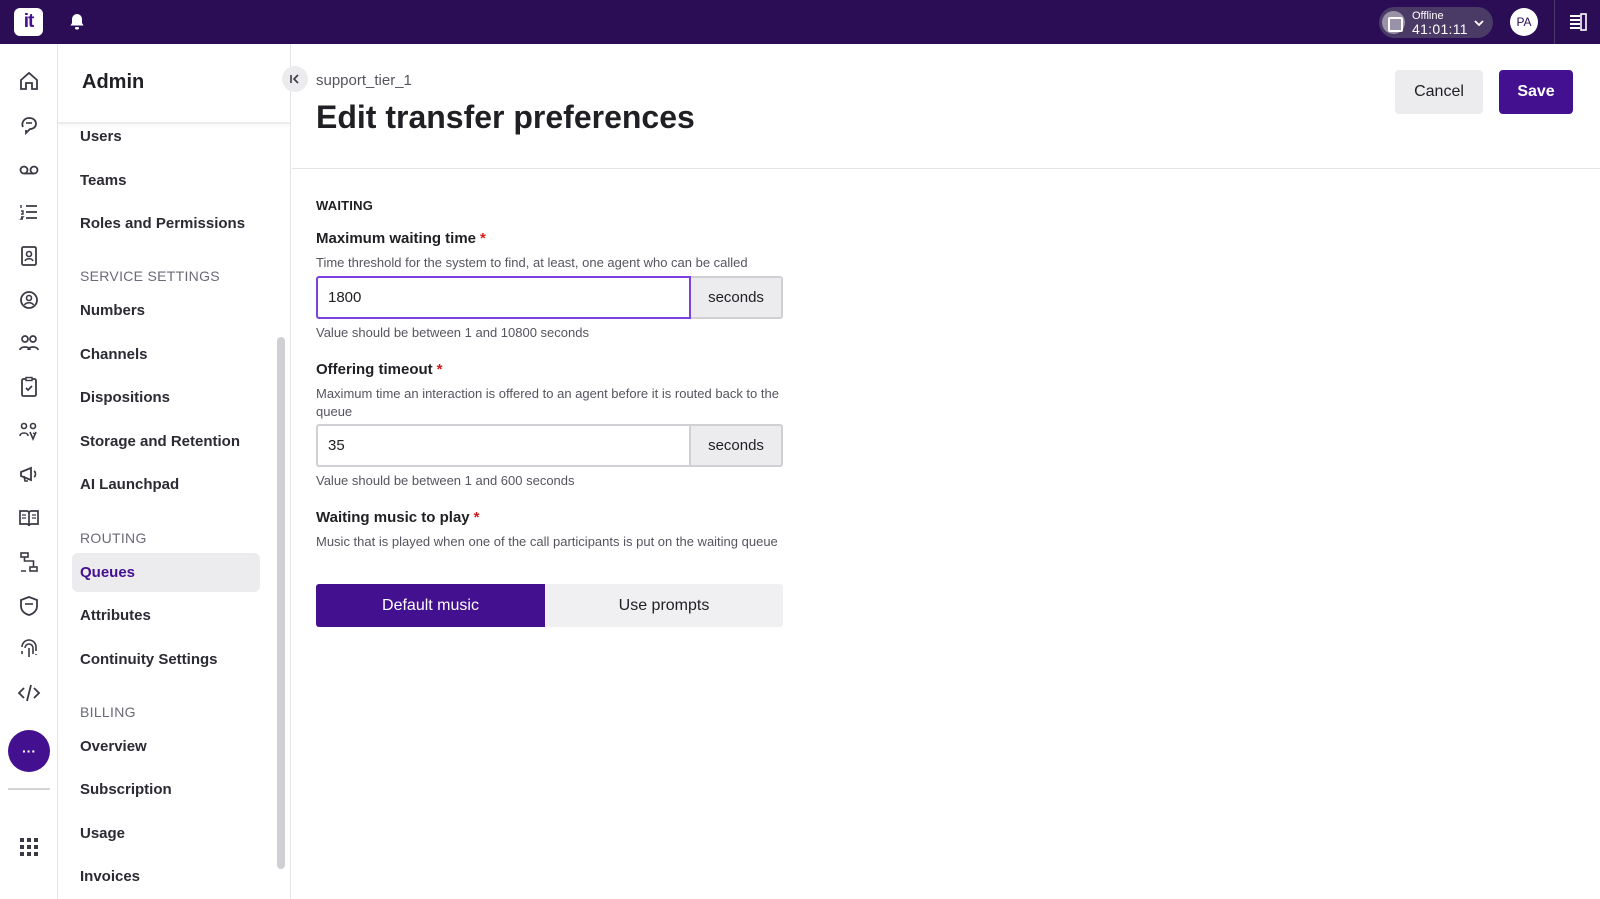 This screenshot has height=899, width=1600. Describe the element at coordinates (29, 343) in the screenshot. I see `teams-icon` at that location.